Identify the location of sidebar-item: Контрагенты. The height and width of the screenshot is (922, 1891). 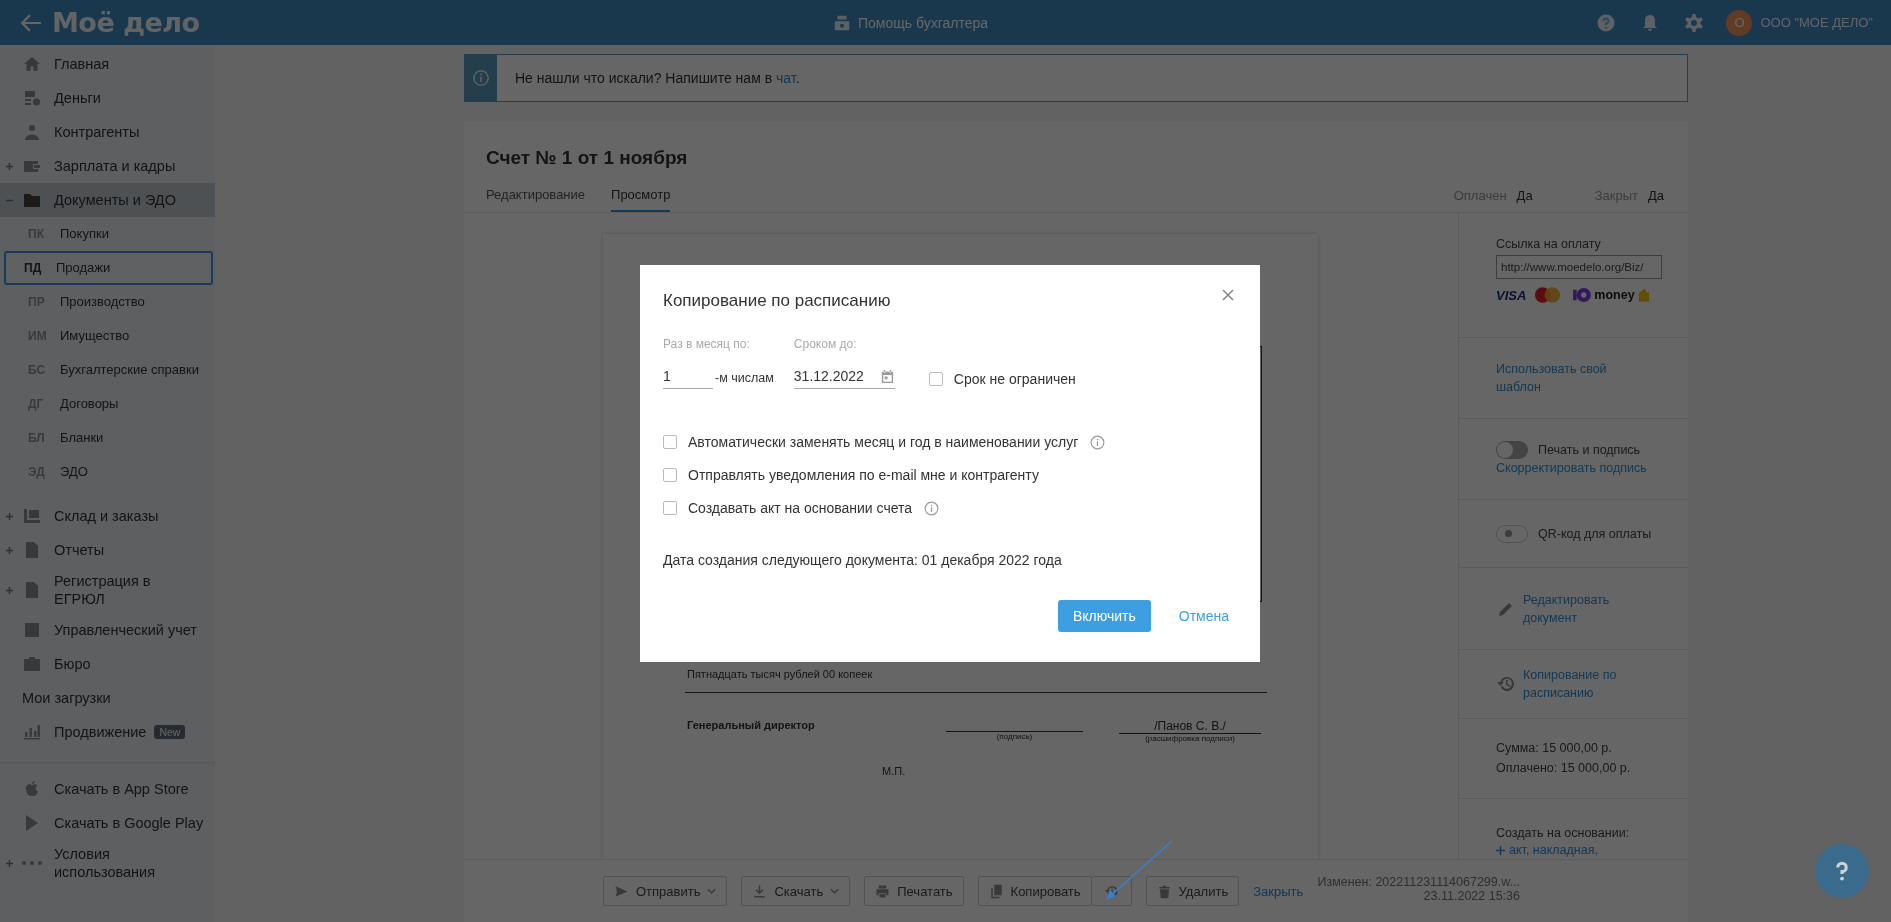
(107, 132).